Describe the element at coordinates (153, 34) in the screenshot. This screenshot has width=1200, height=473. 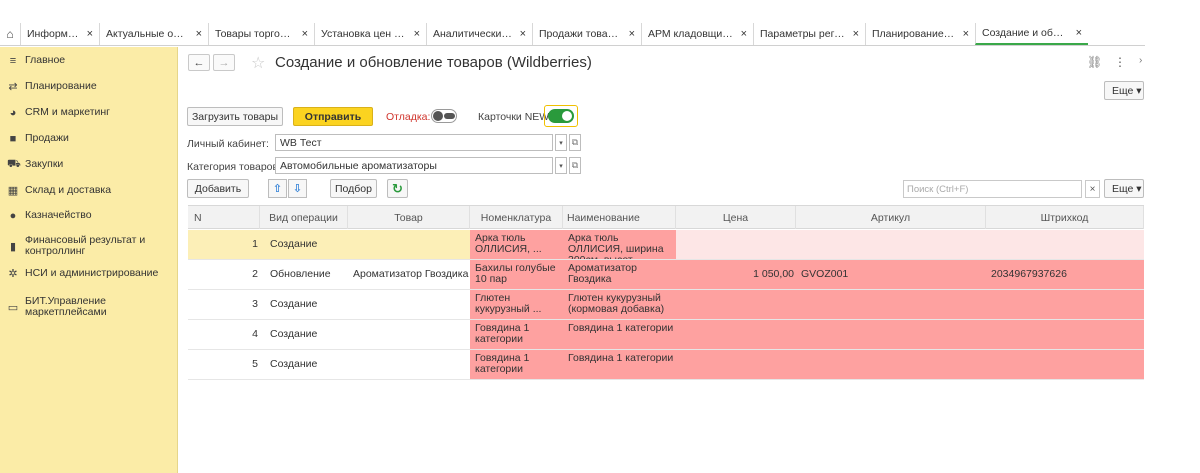
I see `tab-2: Актуальные остат... ×` at that location.